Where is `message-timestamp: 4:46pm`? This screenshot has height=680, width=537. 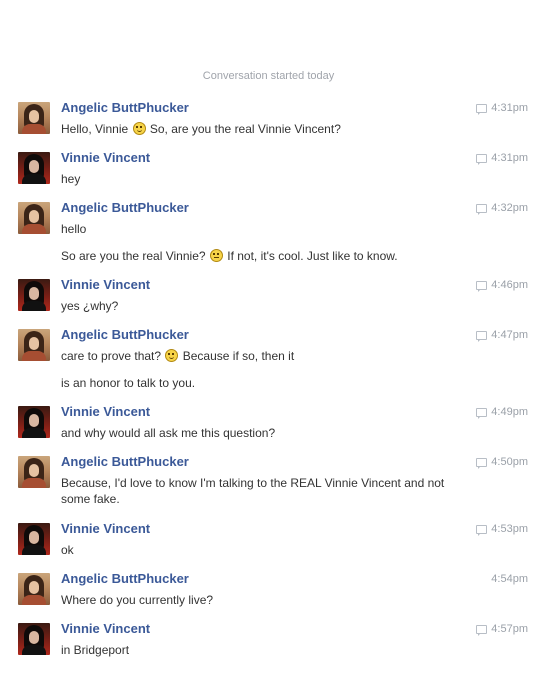 message-timestamp: 4:46pm is located at coordinates (502, 285).